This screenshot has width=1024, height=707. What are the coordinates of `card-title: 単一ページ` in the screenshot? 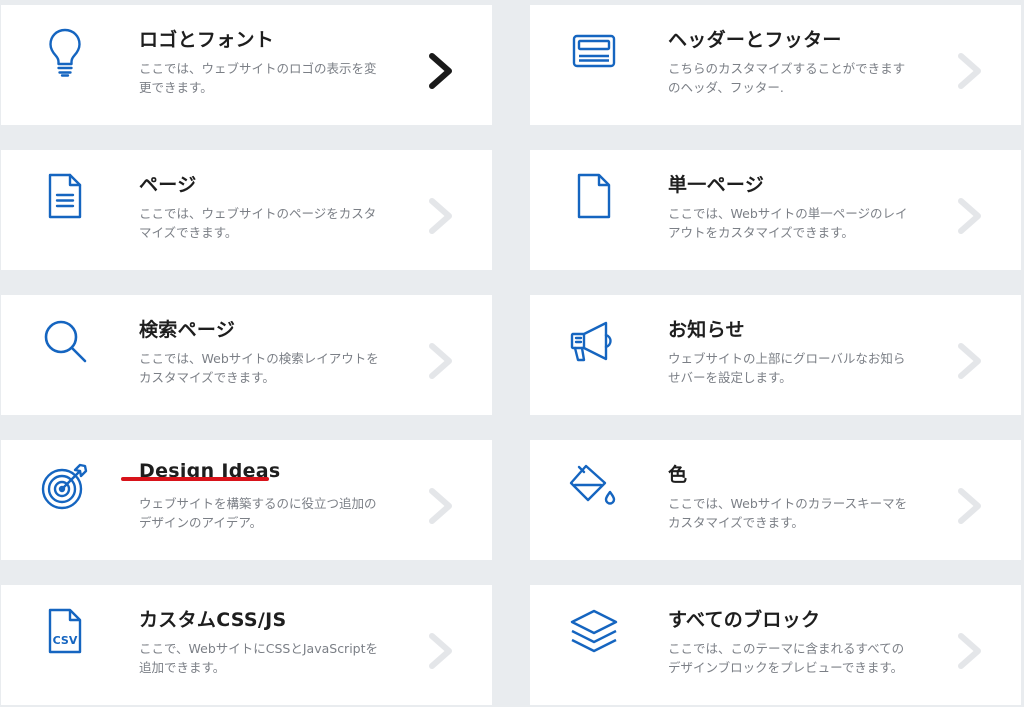 It's located at (716, 185).